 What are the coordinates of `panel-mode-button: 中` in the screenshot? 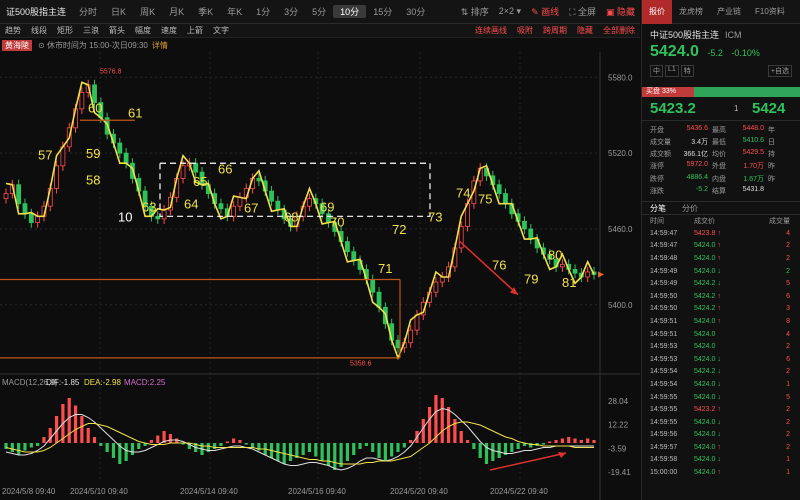 It's located at (656, 71).